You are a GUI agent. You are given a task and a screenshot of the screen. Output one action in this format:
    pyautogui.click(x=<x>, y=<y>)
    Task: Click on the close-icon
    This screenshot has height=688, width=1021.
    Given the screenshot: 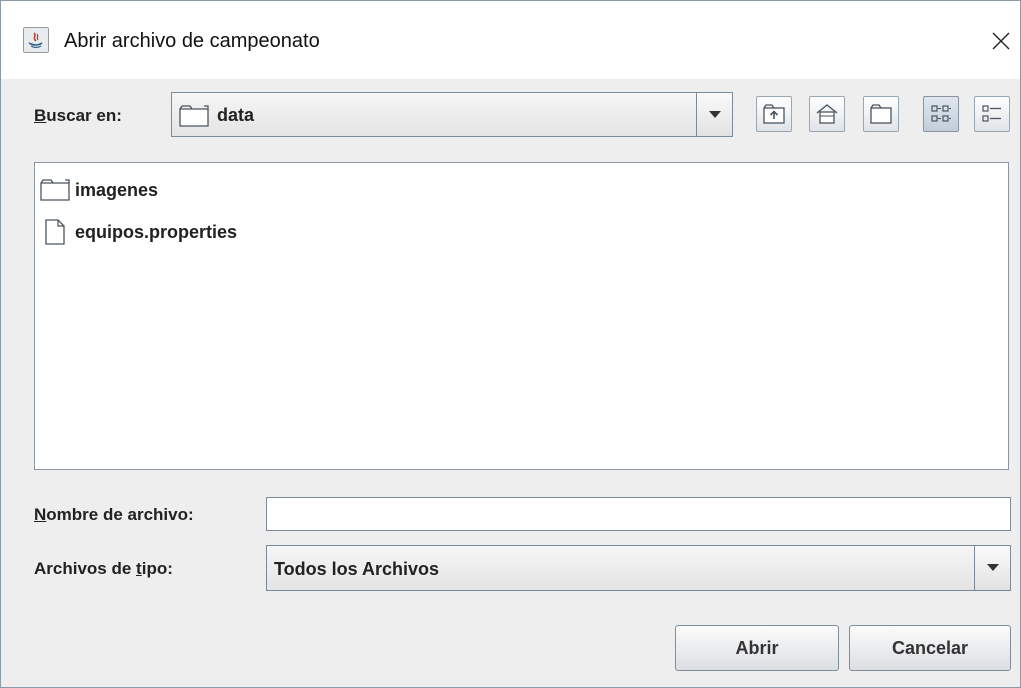 What is the action you would take?
    pyautogui.click(x=1001, y=41)
    